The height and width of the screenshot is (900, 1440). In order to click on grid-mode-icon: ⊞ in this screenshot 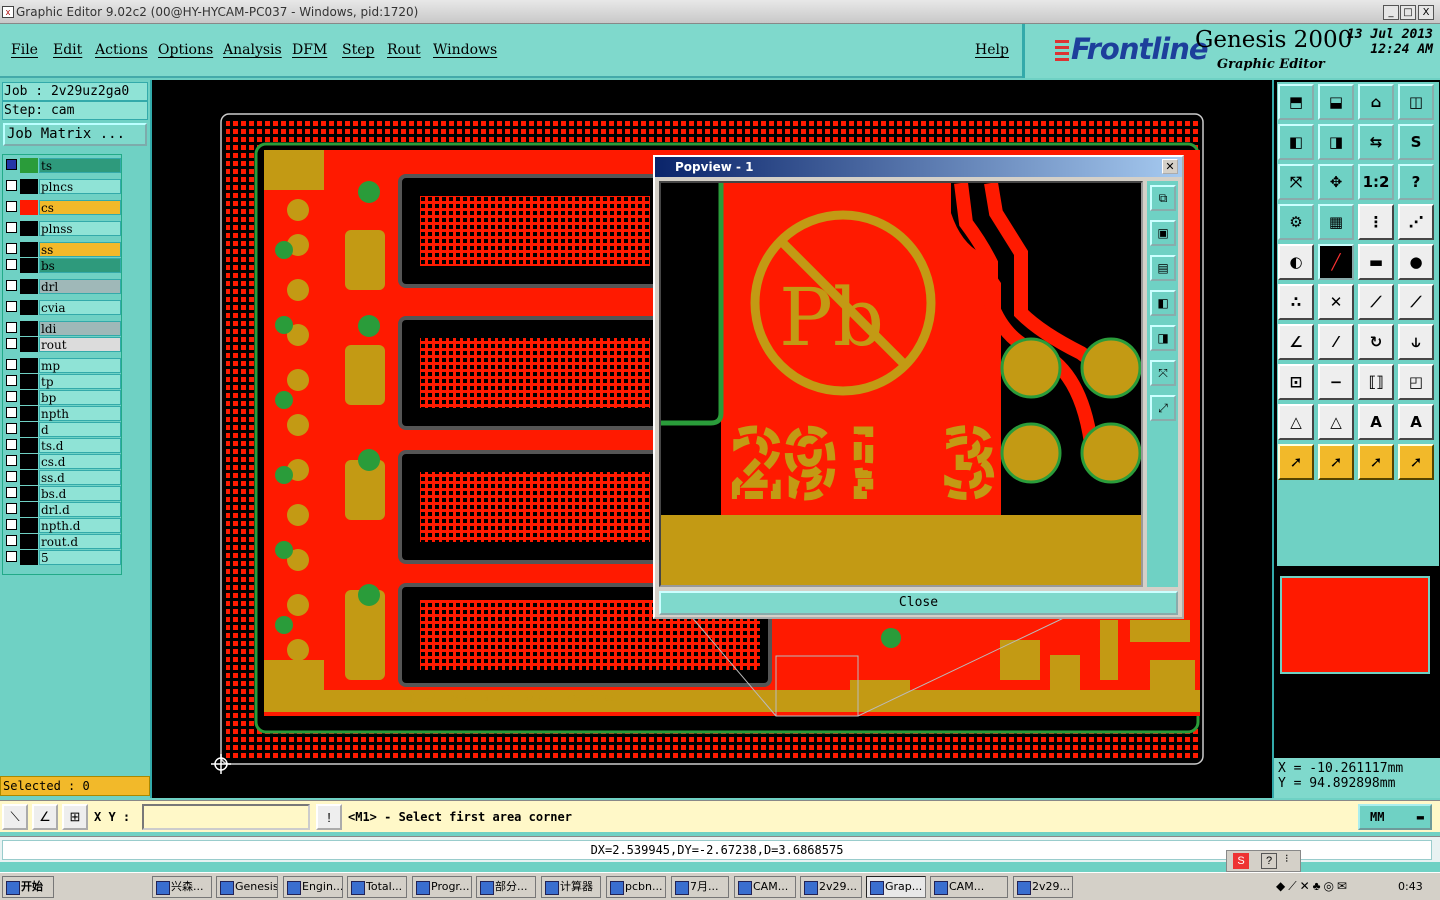, I will do `click(75, 817)`.